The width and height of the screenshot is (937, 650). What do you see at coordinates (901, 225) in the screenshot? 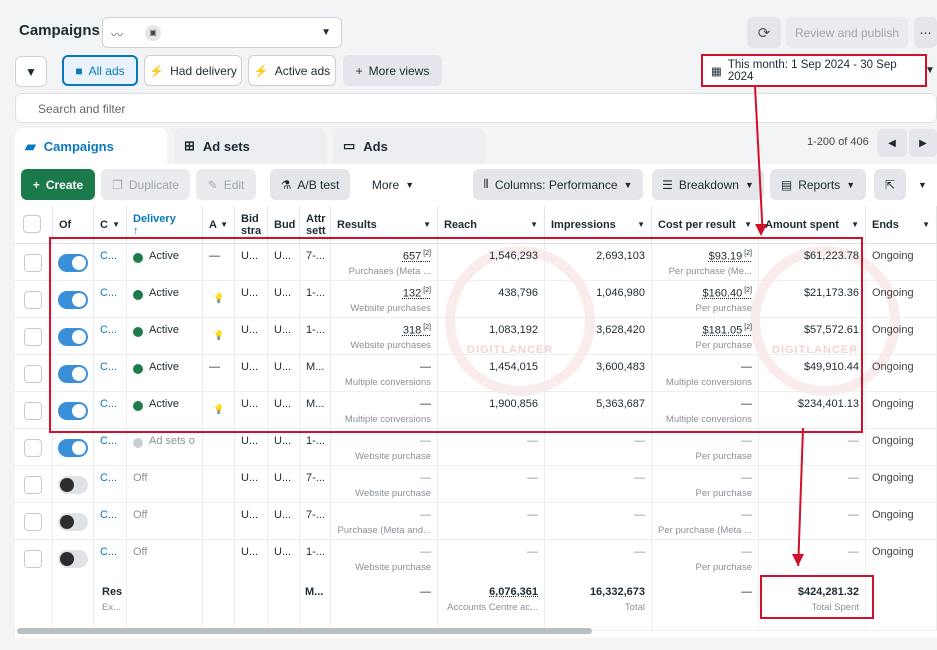
I see `col-ends: Ends ▼` at bounding box center [901, 225].